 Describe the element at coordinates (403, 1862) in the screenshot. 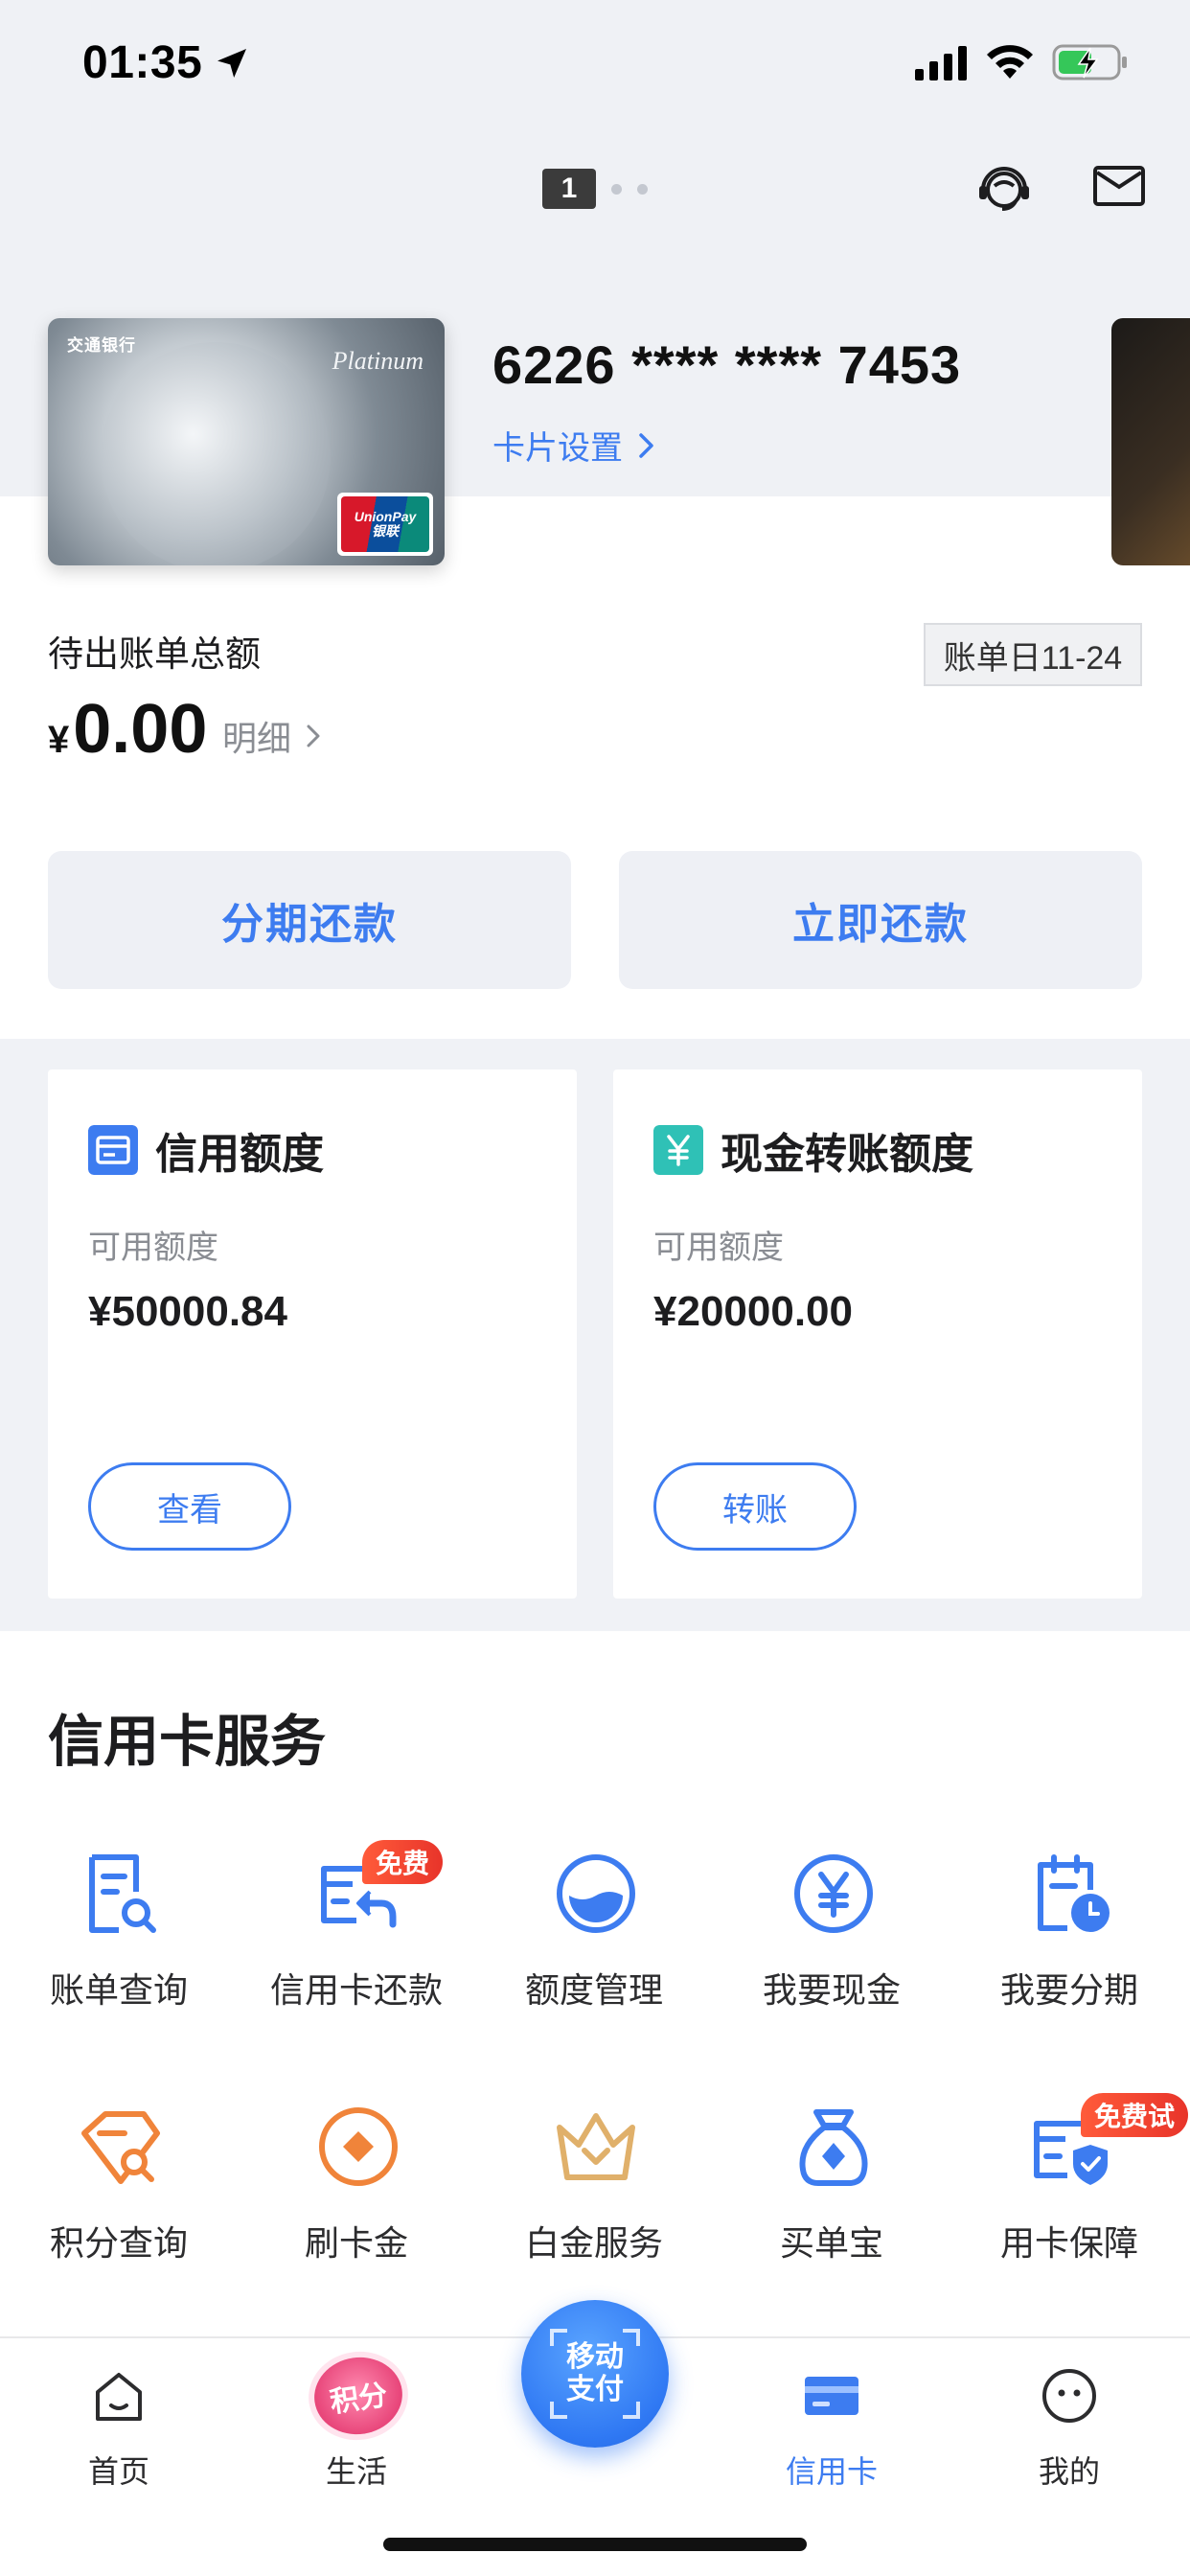

I see `free-badge: 免费` at that location.